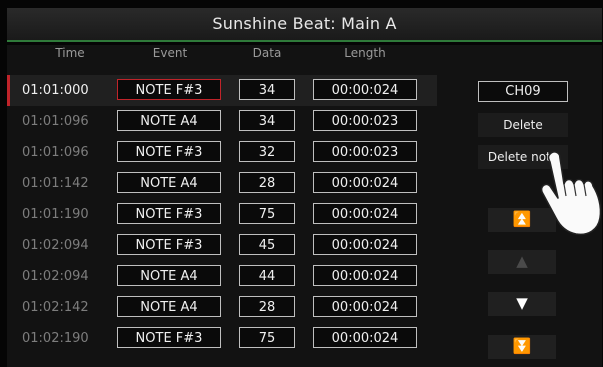 The width and height of the screenshot is (603, 367). What do you see at coordinates (267, 53) in the screenshot?
I see `header-data: Data` at bounding box center [267, 53].